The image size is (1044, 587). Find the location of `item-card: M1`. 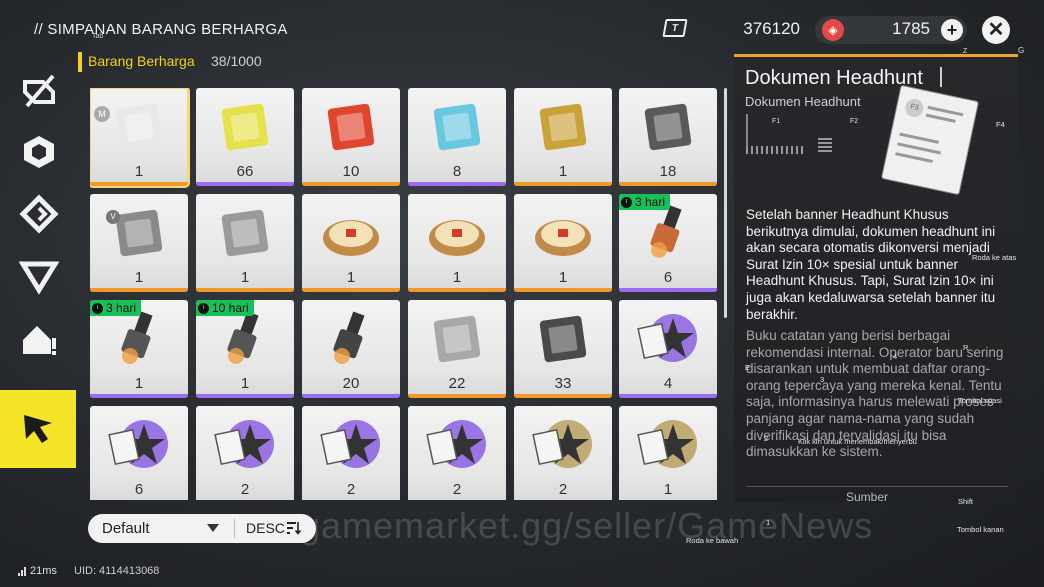

item-card: M1 is located at coordinates (140, 138).